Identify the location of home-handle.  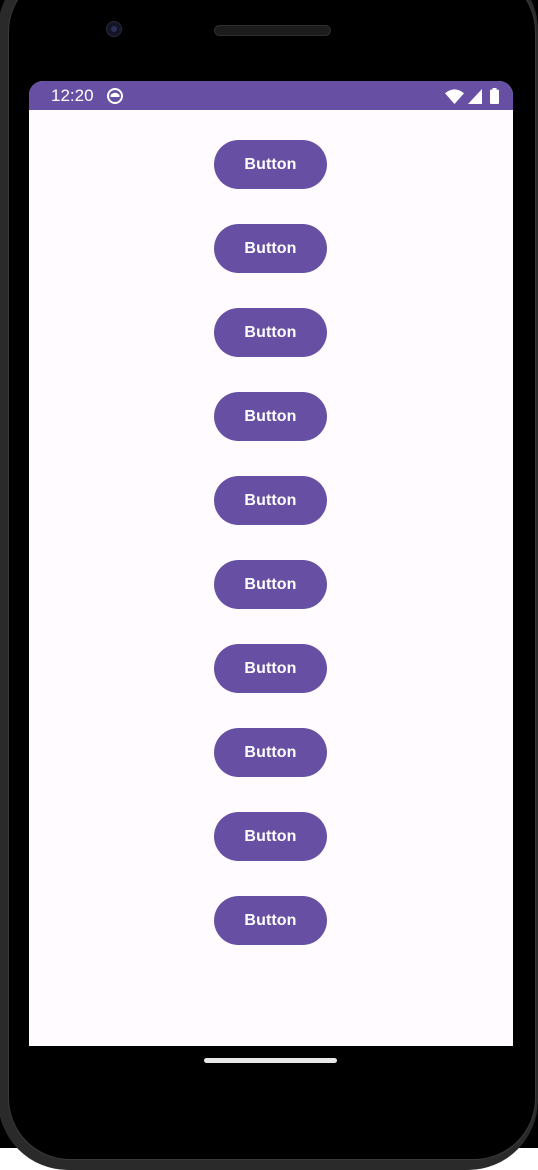
(270, 1060).